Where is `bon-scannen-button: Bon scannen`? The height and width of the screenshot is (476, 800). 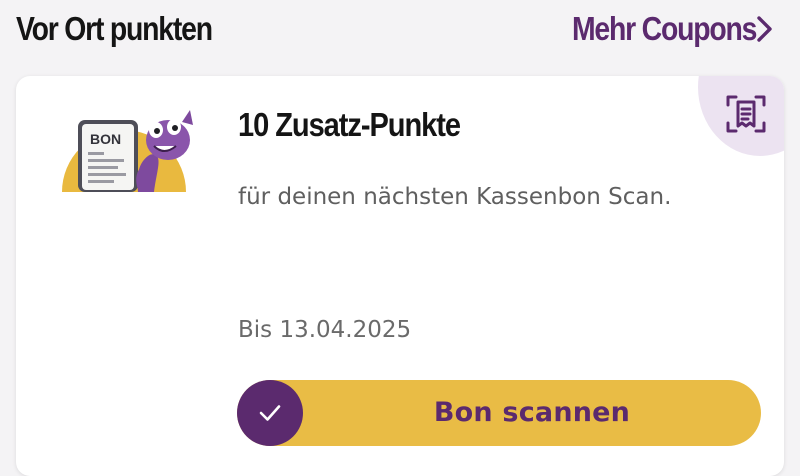 bon-scannen-button: Bon scannen is located at coordinates (499, 413).